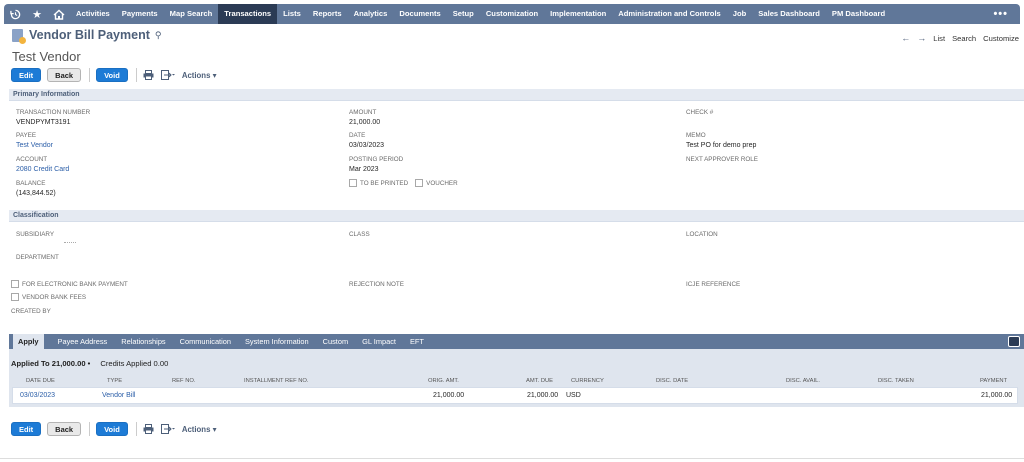 This screenshot has height=462, width=1024. Describe the element at coordinates (516, 216) in the screenshot. I see `classification-header: Classification` at that location.